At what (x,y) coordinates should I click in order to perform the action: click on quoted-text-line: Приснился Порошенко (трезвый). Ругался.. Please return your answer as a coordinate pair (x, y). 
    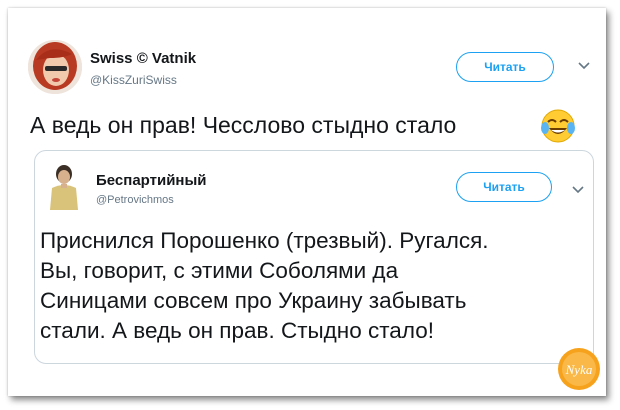
    Looking at the image, I should click on (264, 240).